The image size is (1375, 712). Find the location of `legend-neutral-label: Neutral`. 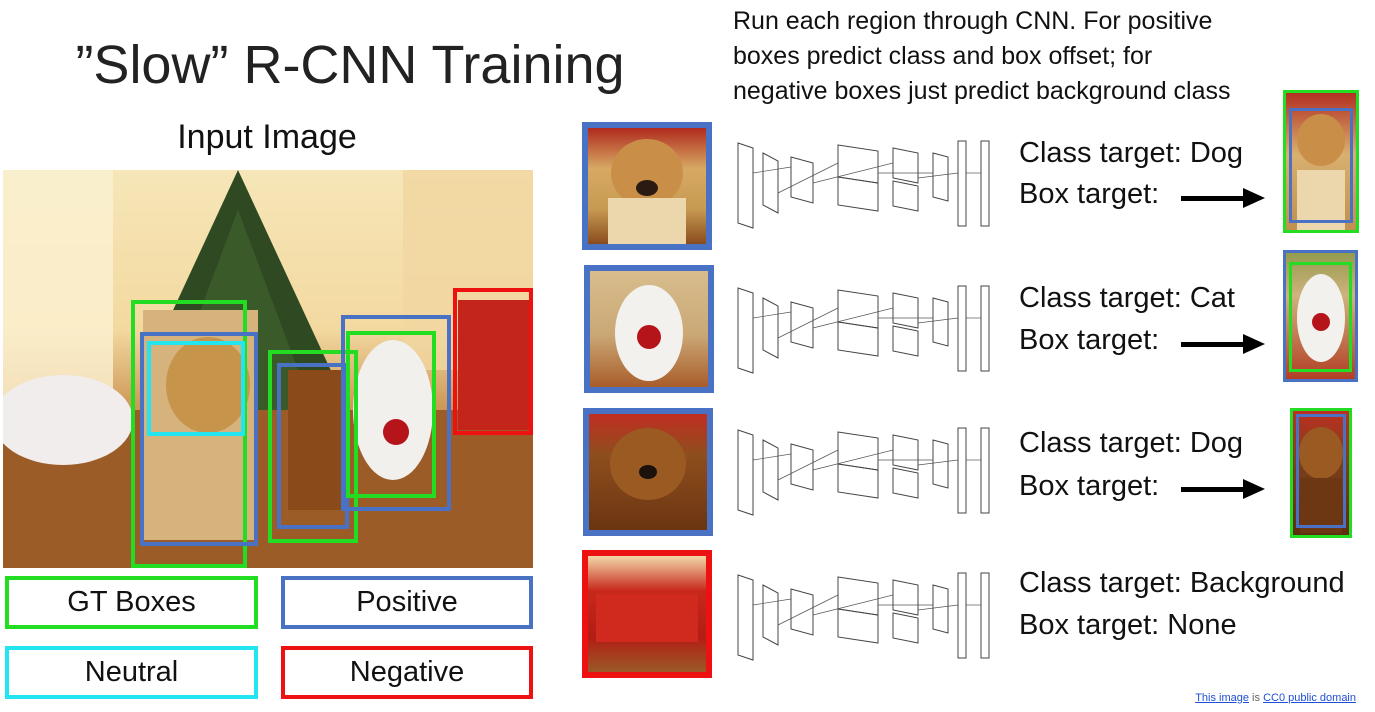

legend-neutral-label: Neutral is located at coordinates (131, 672).